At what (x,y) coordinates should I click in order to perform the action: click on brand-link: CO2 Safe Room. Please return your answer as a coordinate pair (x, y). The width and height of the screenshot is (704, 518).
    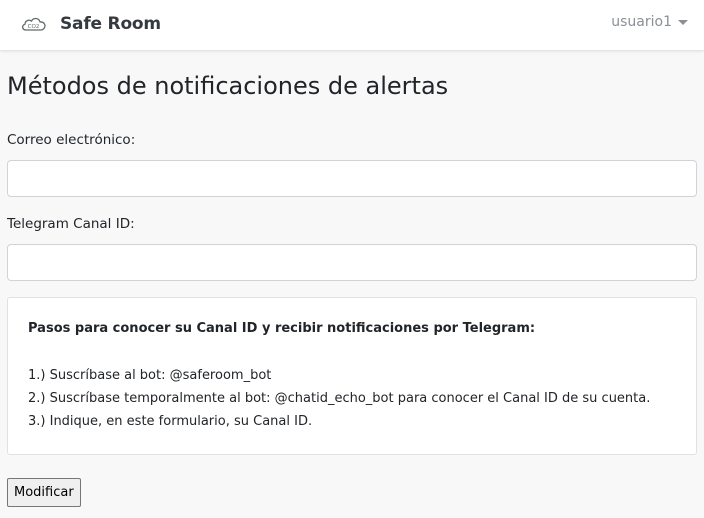
    Looking at the image, I should click on (90, 24).